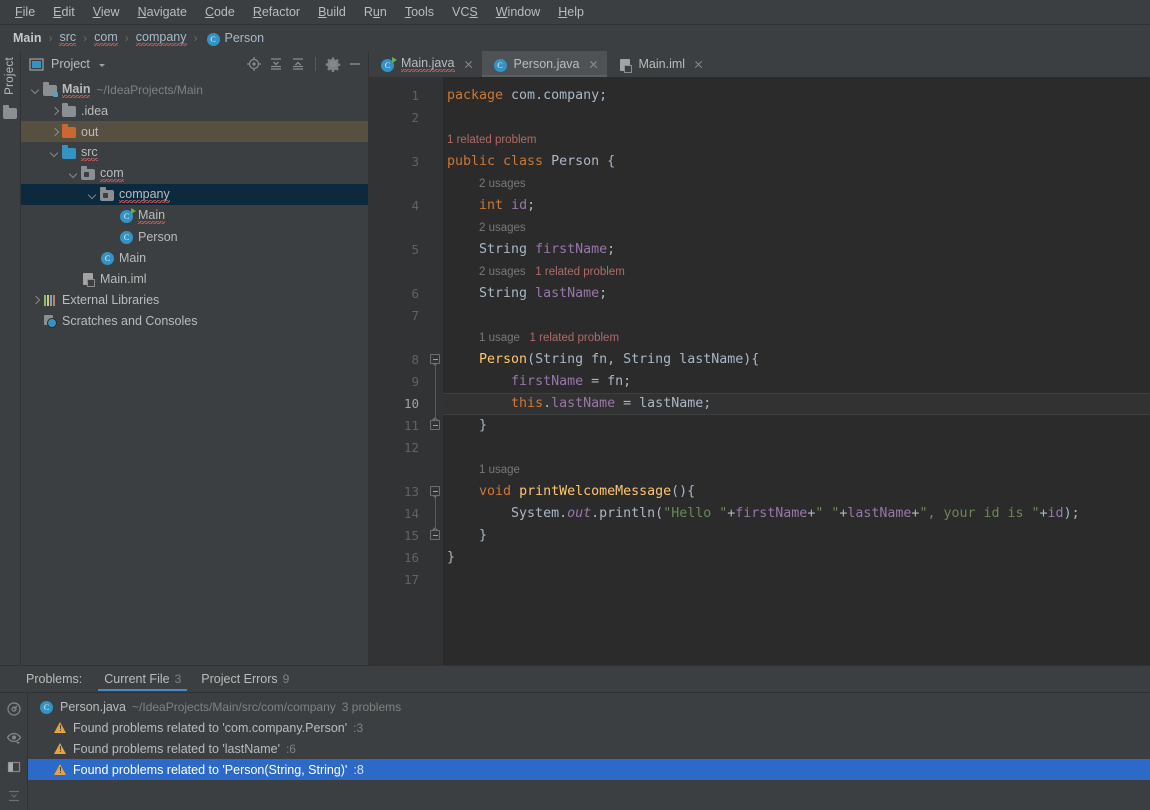  I want to click on breadcrumb-item-src: src, so click(67, 38).